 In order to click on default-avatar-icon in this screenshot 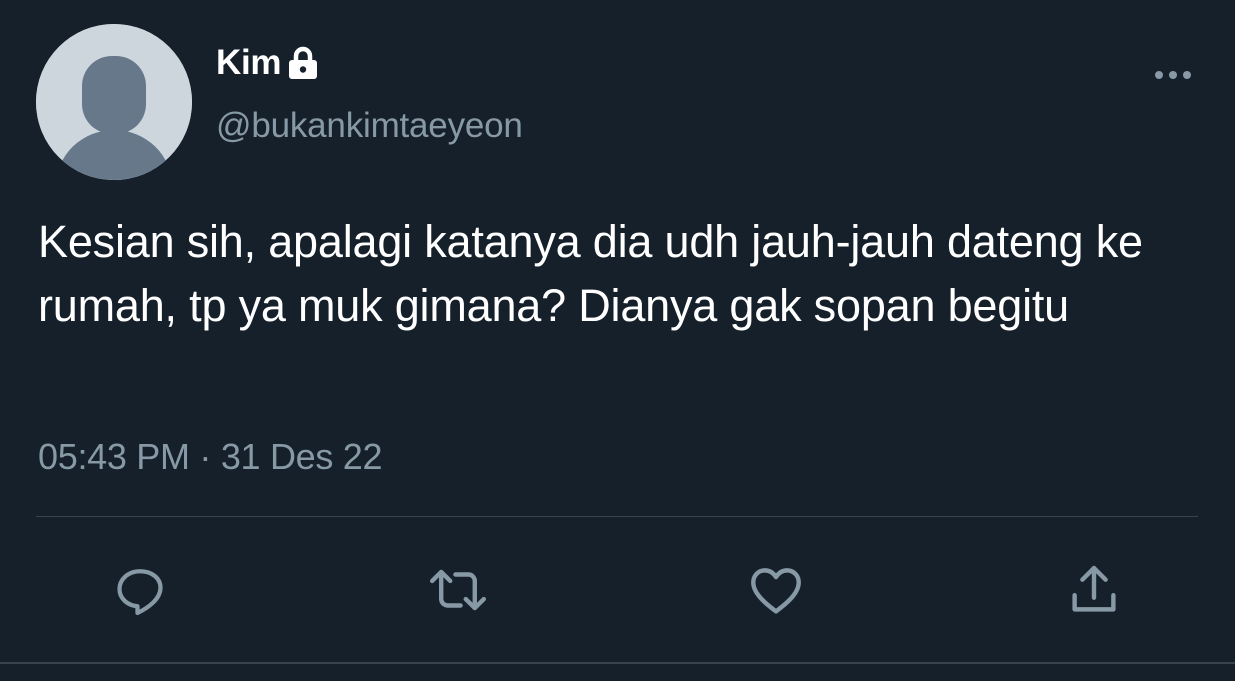, I will do `click(114, 102)`.